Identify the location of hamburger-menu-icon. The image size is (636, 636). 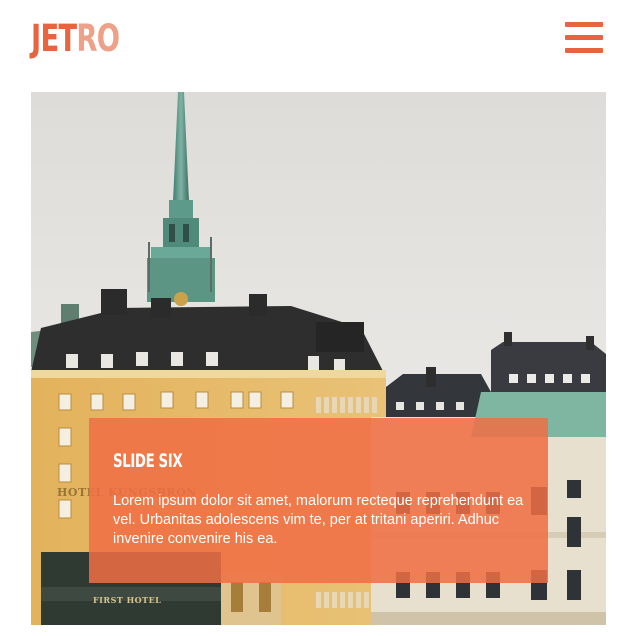
(584, 38).